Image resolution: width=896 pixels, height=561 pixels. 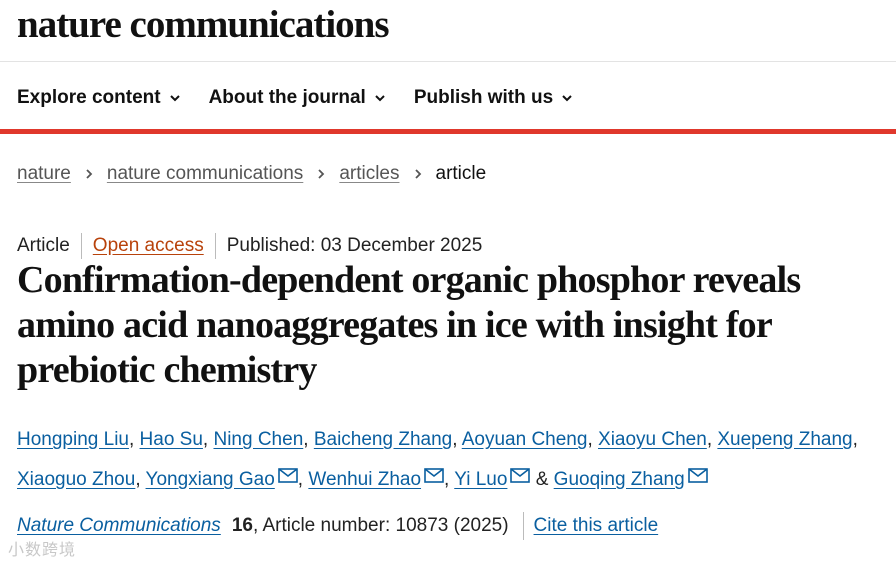 I want to click on nav-publish-with-us-label: Publish with us, so click(x=483, y=97).